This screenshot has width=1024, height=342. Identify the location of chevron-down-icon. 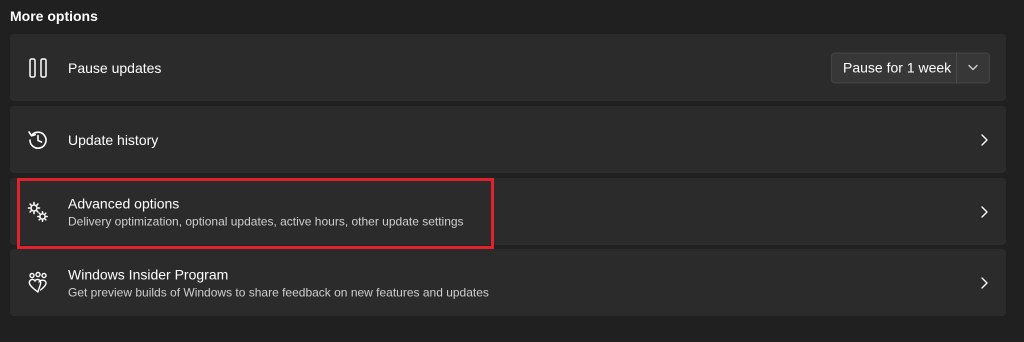
(973, 67).